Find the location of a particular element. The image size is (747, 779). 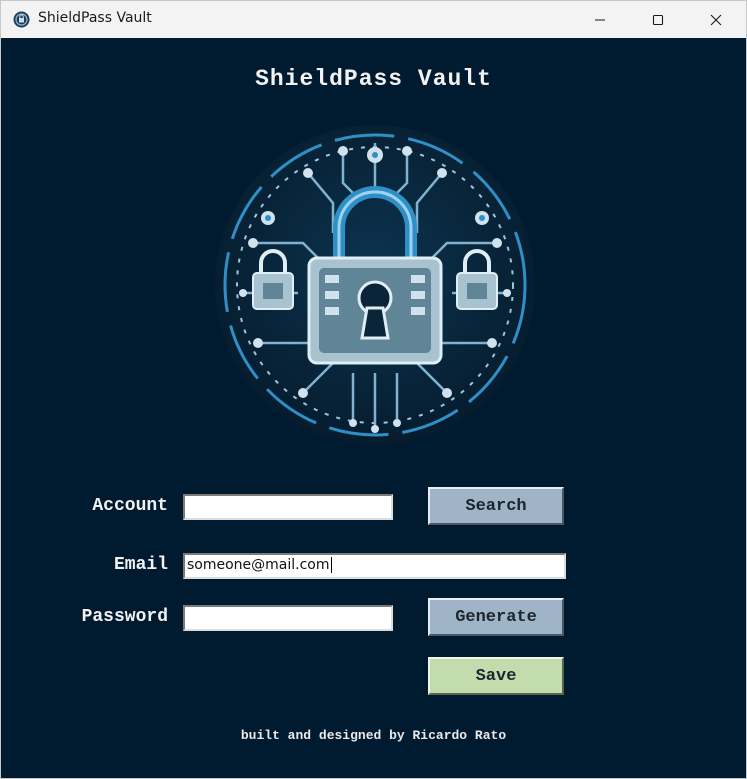

email-value: someone@mail.com is located at coordinates (258, 565).